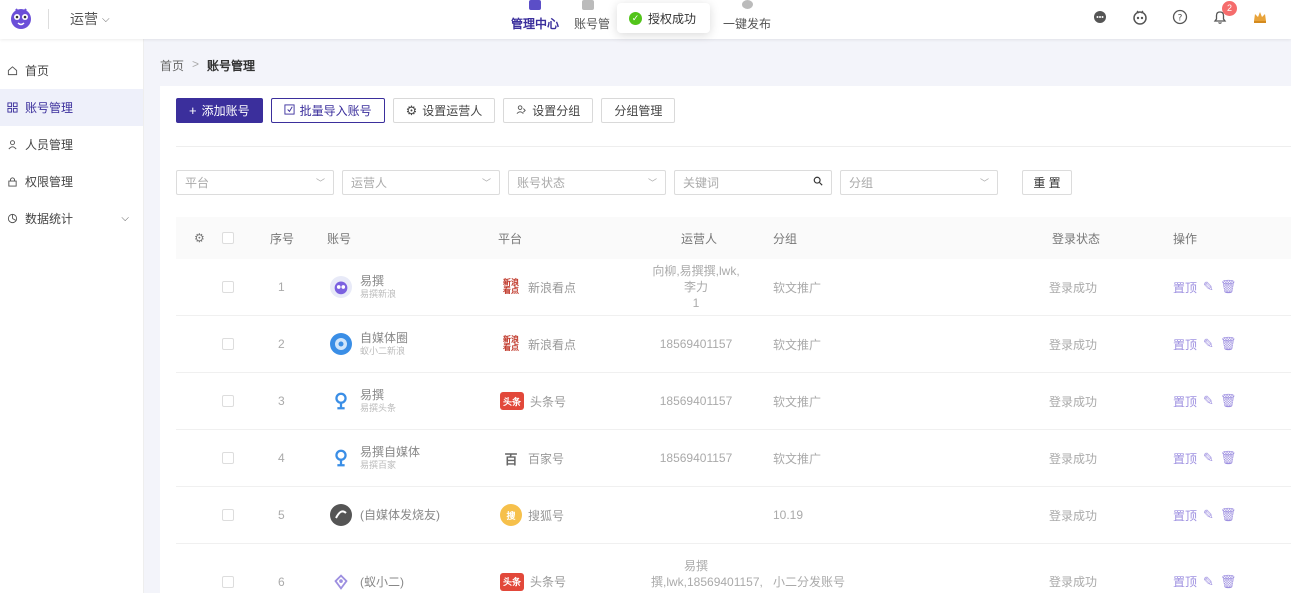 This screenshot has width=1291, height=593. What do you see at coordinates (532, 458) in the screenshot?
I see `platform-cell: 百 百家号` at bounding box center [532, 458].